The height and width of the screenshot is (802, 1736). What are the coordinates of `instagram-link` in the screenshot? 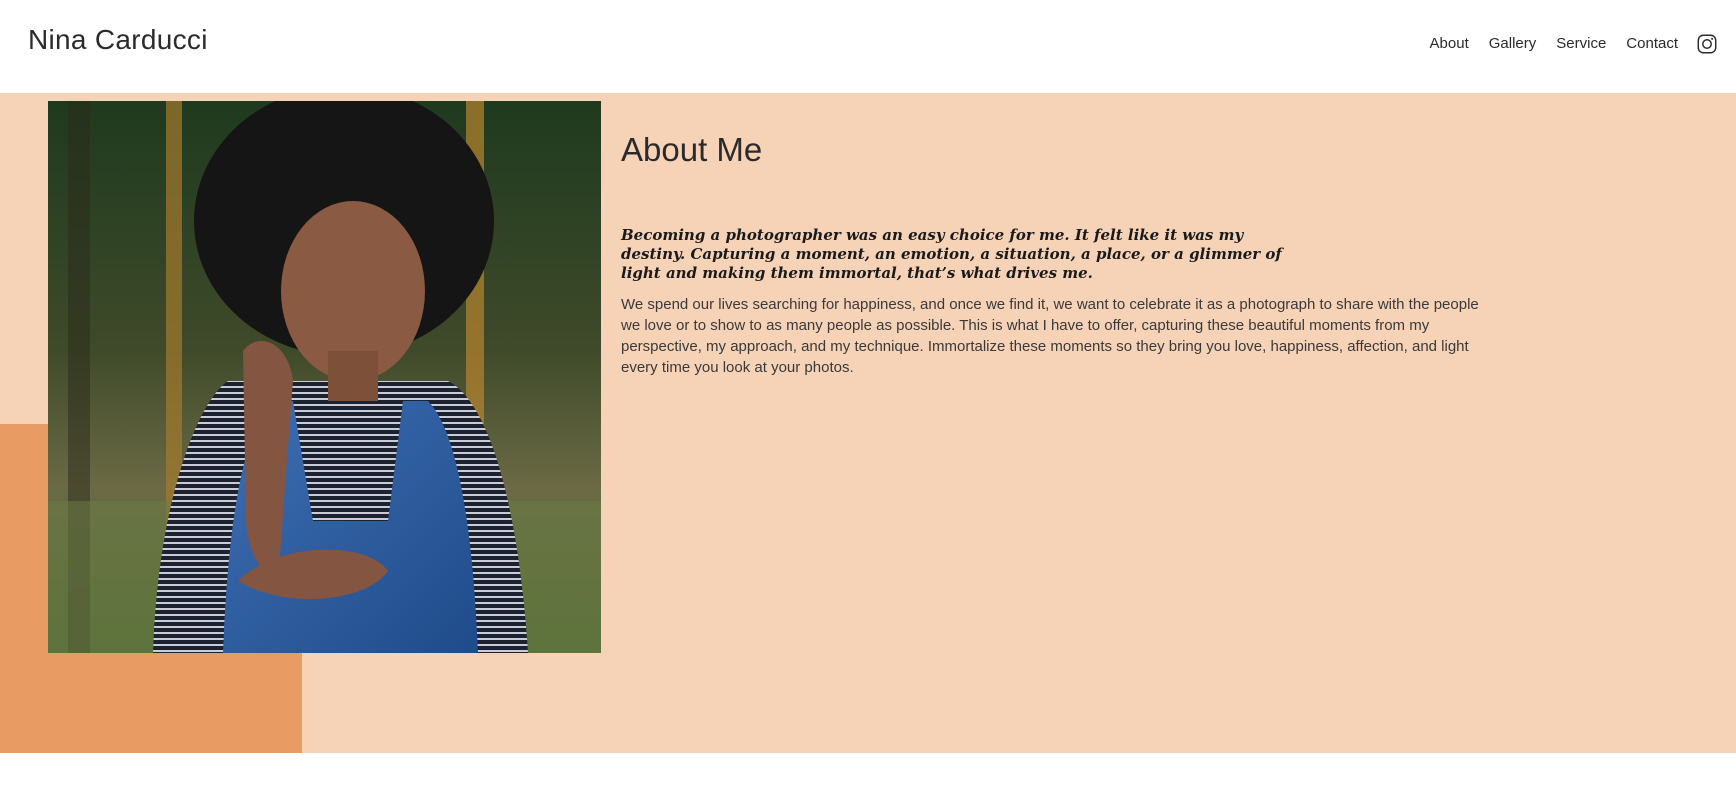 It's located at (1707, 44).